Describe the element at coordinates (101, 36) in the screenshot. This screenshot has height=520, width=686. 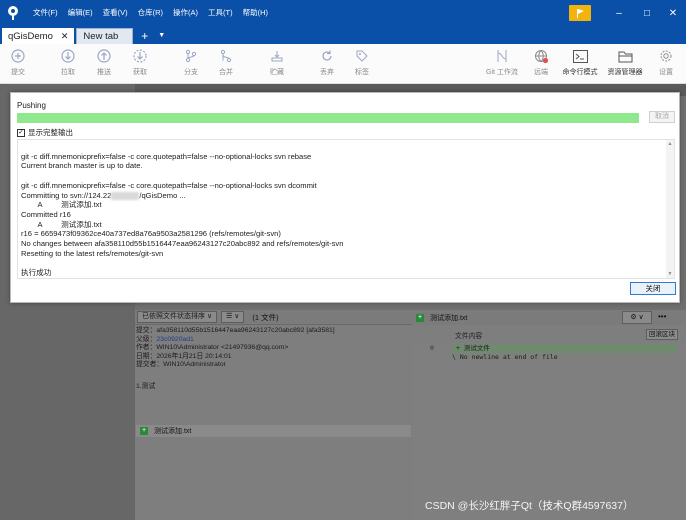
I see `tab-label: New tab` at that location.